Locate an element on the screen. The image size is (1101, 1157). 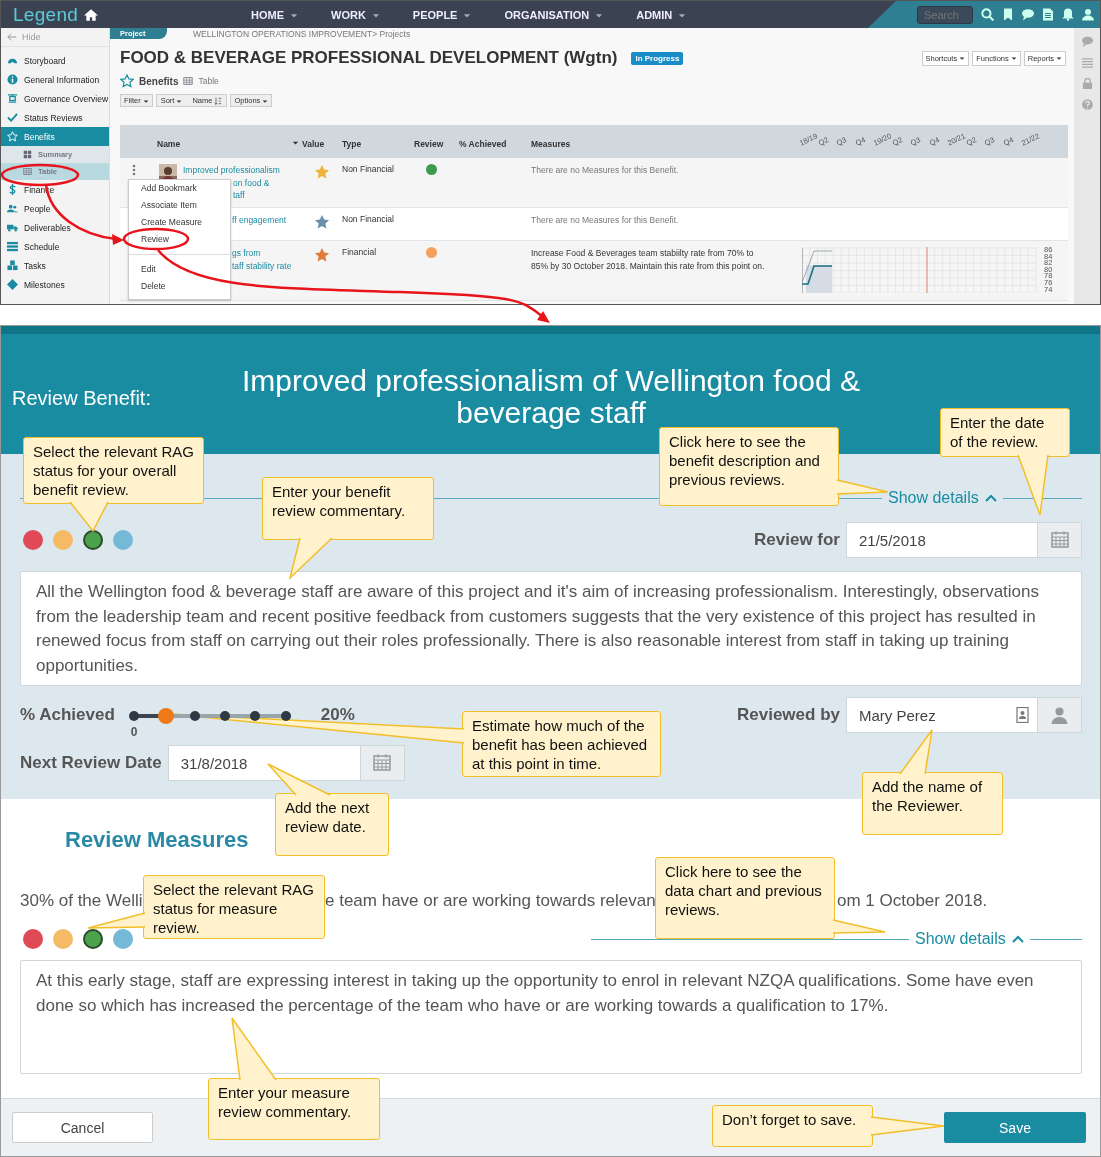
show-details-link: Show details is located at coordinates (969, 939).